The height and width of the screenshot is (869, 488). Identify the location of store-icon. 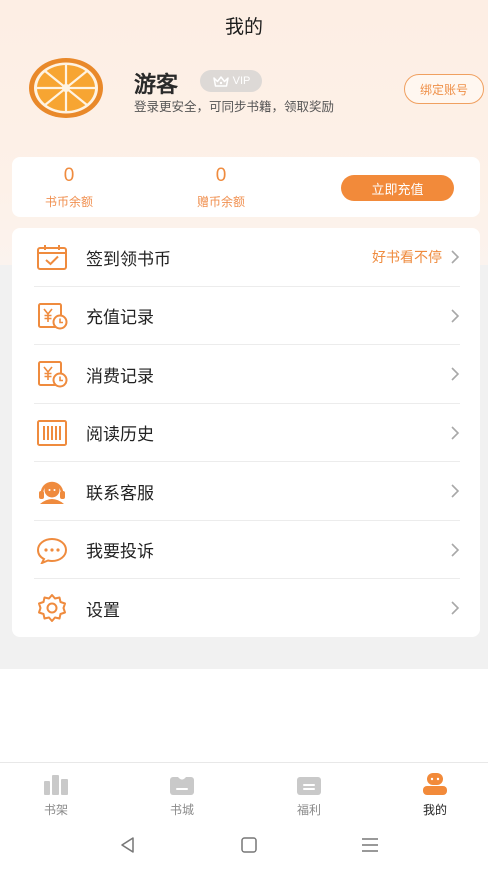
(182, 783).